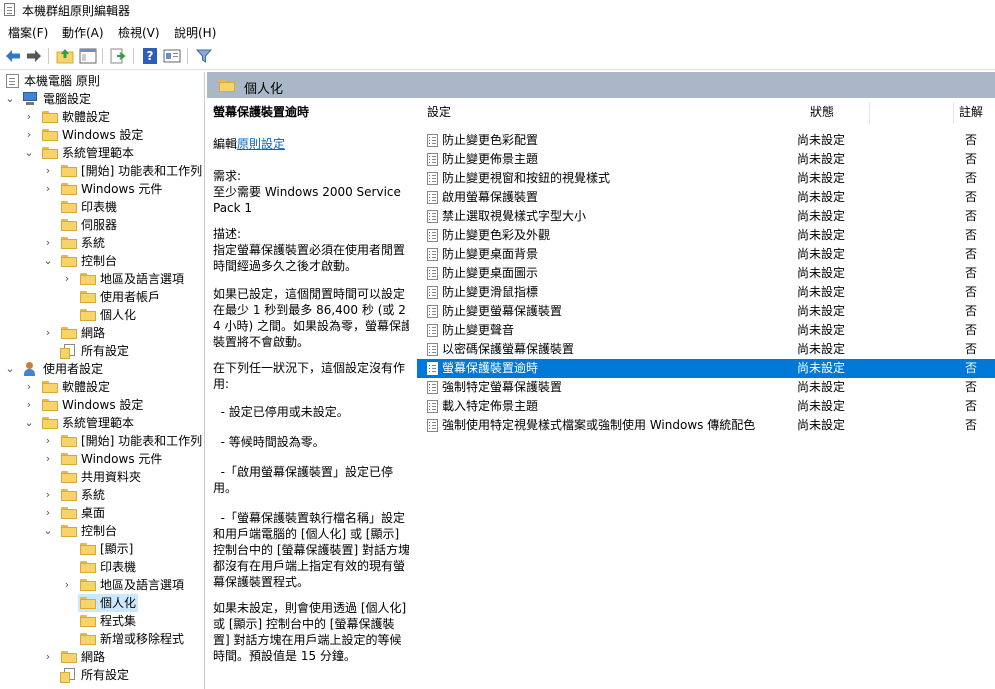  What do you see at coordinates (102, 207) in the screenshot?
I see `tree-item-printers: 印表機` at bounding box center [102, 207].